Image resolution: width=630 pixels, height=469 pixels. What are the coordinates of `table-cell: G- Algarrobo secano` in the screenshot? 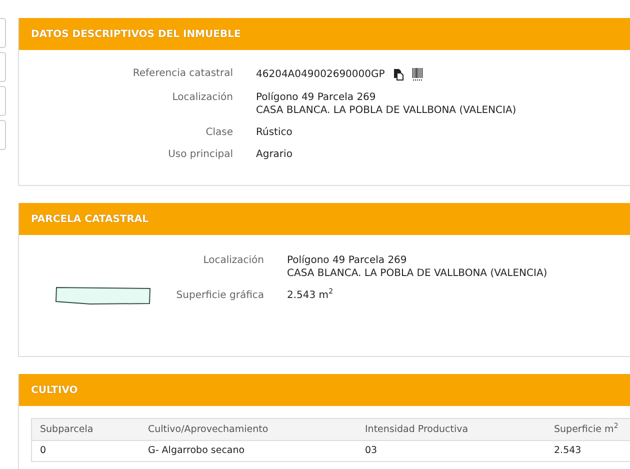 It's located at (248, 451).